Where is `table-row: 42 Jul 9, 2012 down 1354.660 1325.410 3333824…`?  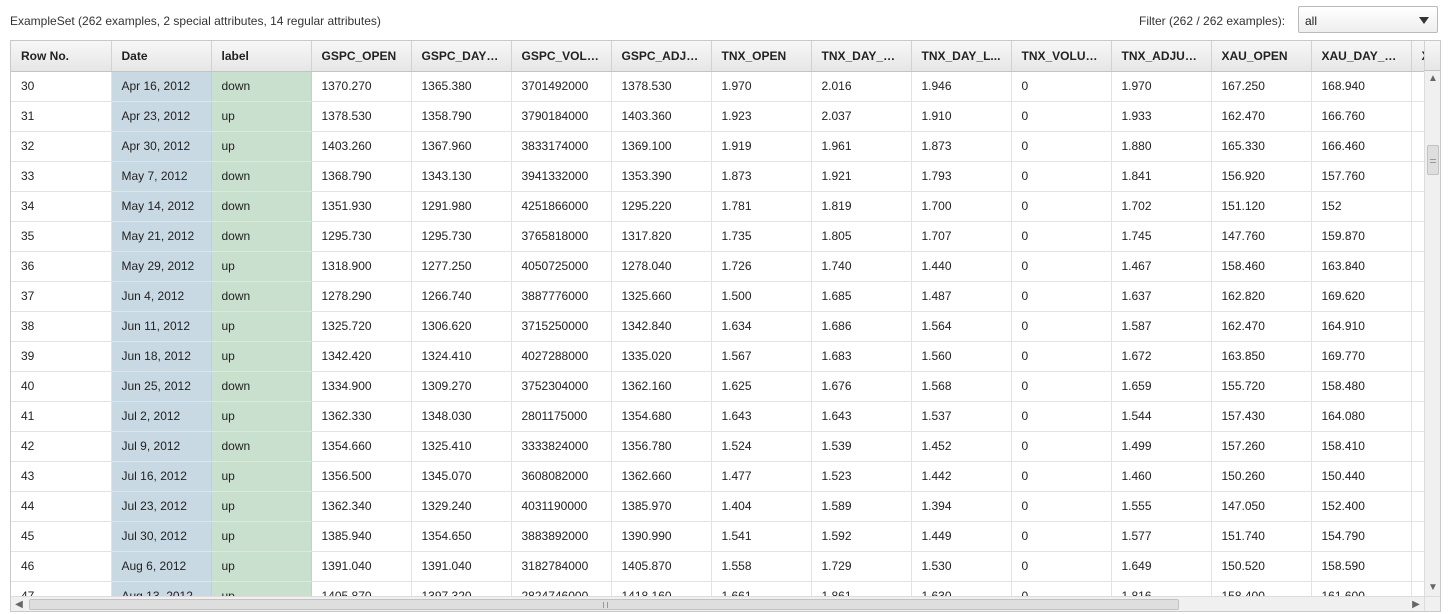
table-row: 42 Jul 9, 2012 down 1354.660 1325.410 3333824… is located at coordinates (717, 446).